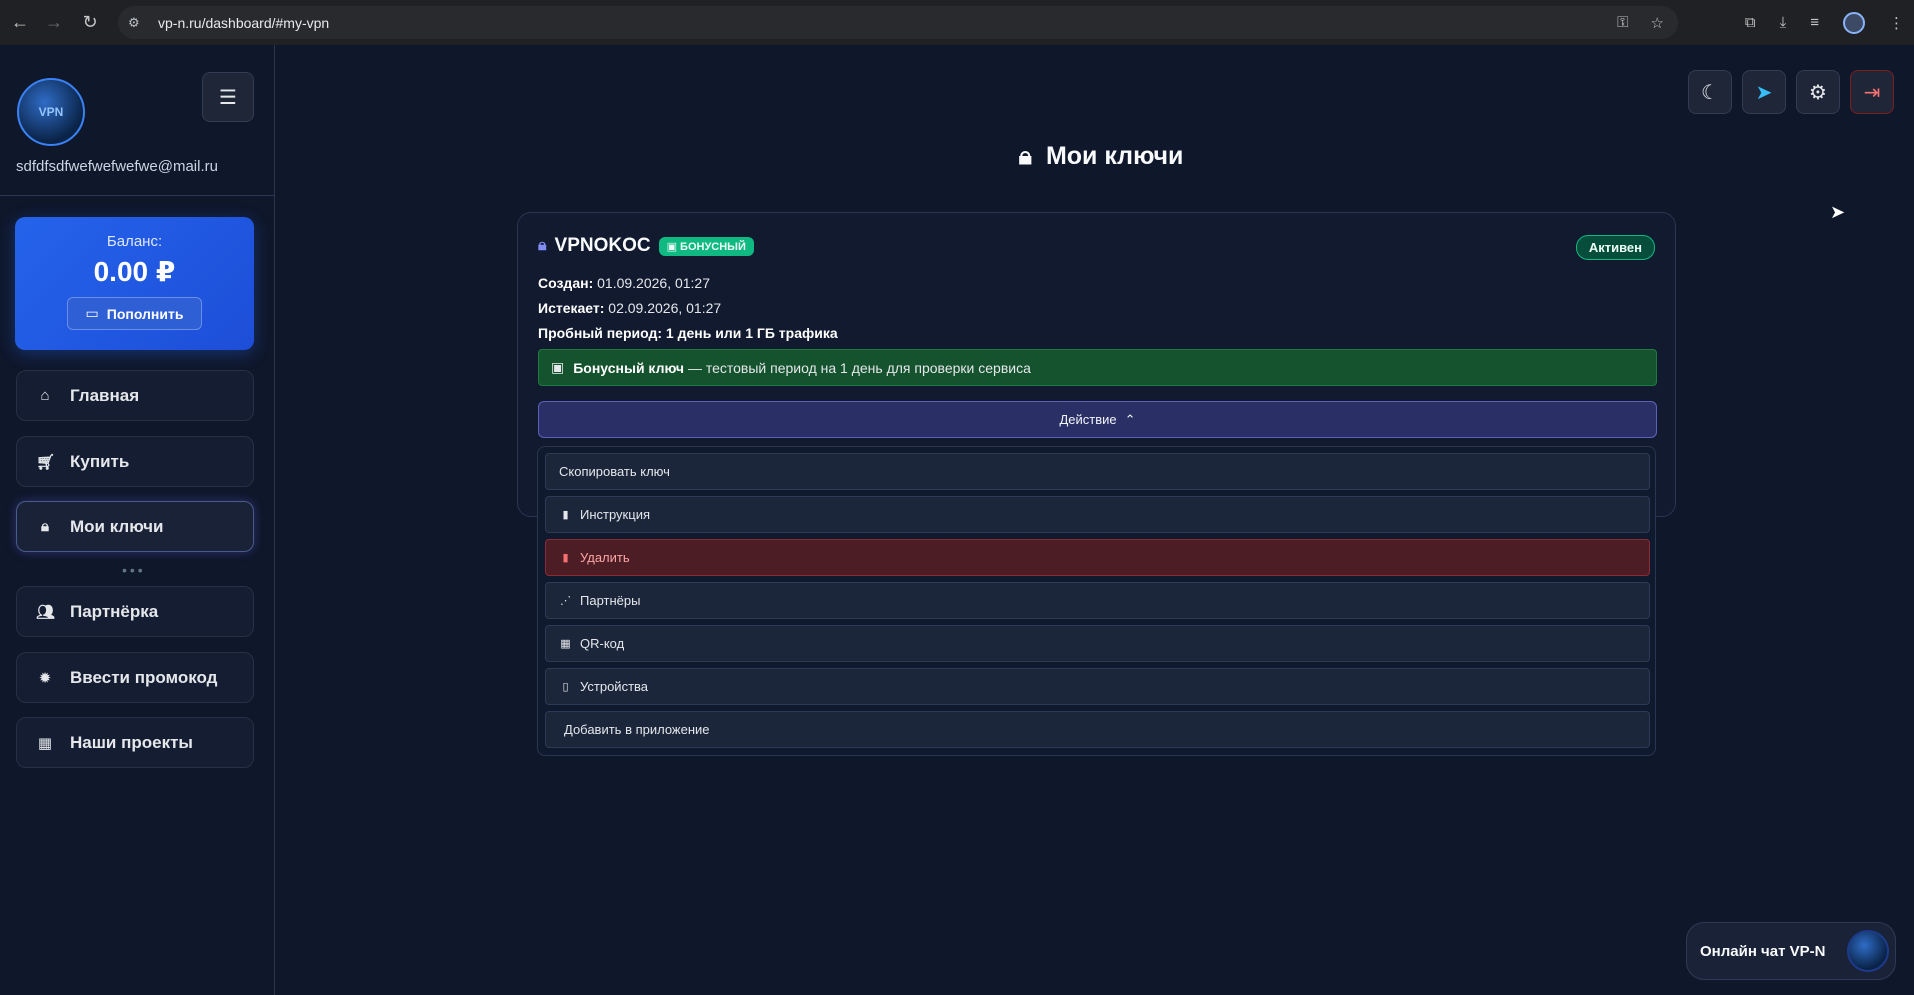 The image size is (1914, 995). I want to click on balance-value: 0.00 ₽, so click(134, 271).